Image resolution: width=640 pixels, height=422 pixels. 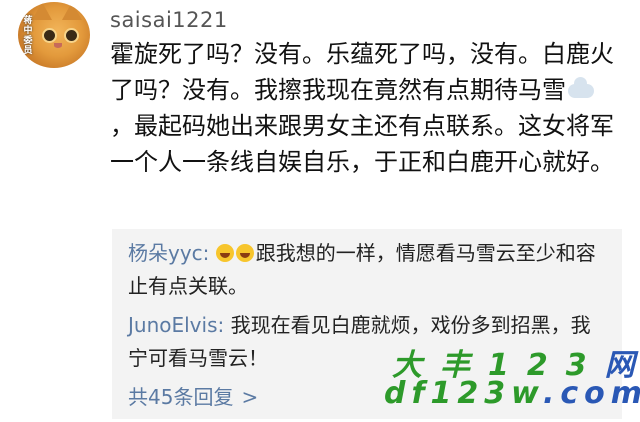 What do you see at coordinates (176, 325) in the screenshot?
I see `reply-author: JunoElvis:` at bounding box center [176, 325].